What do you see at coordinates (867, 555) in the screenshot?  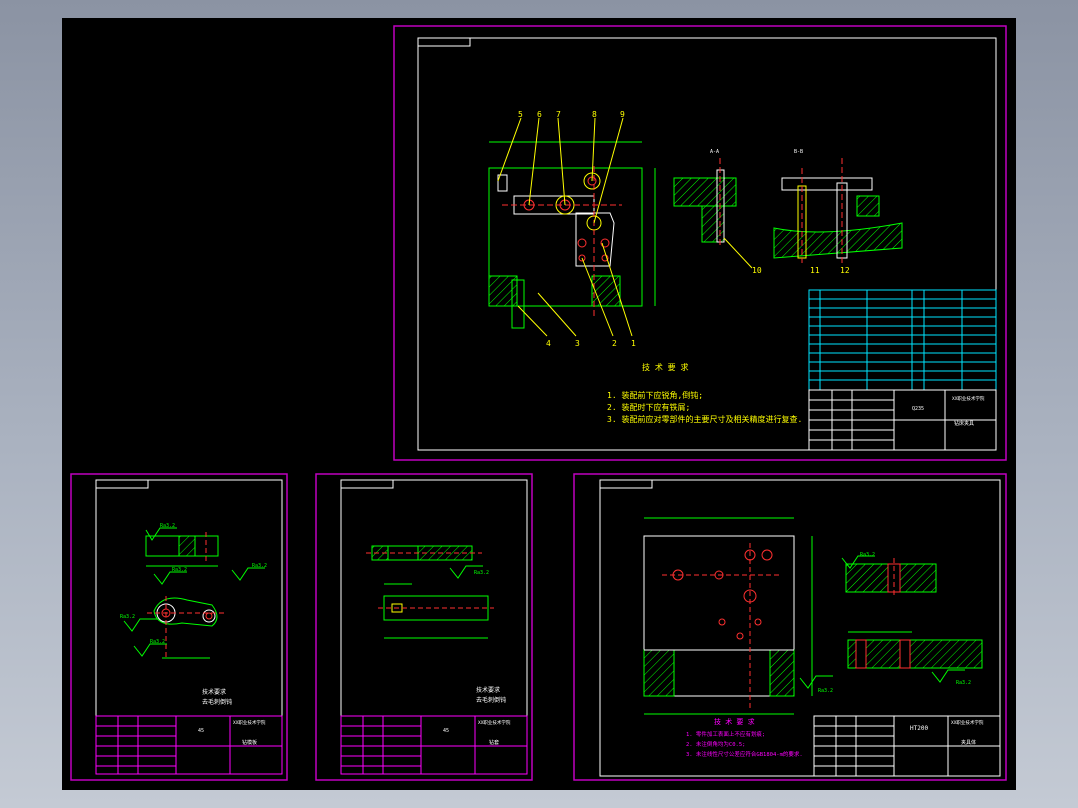 I see `part3-roughness-1: Ra3.2` at bounding box center [867, 555].